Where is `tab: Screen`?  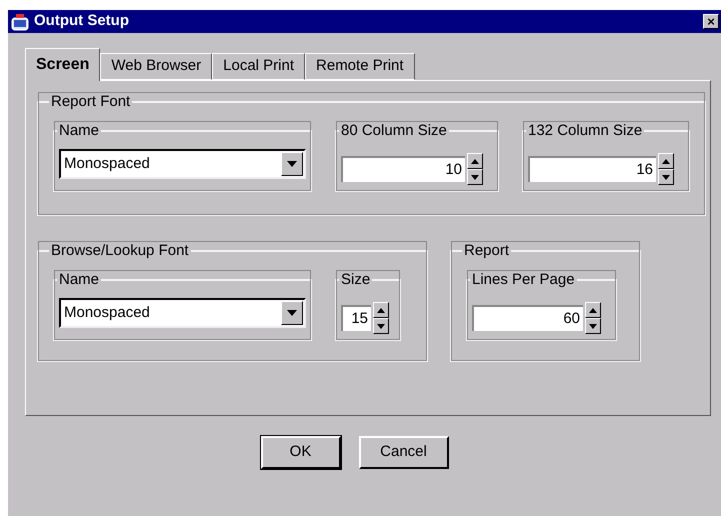
tab: Screen is located at coordinates (62, 64).